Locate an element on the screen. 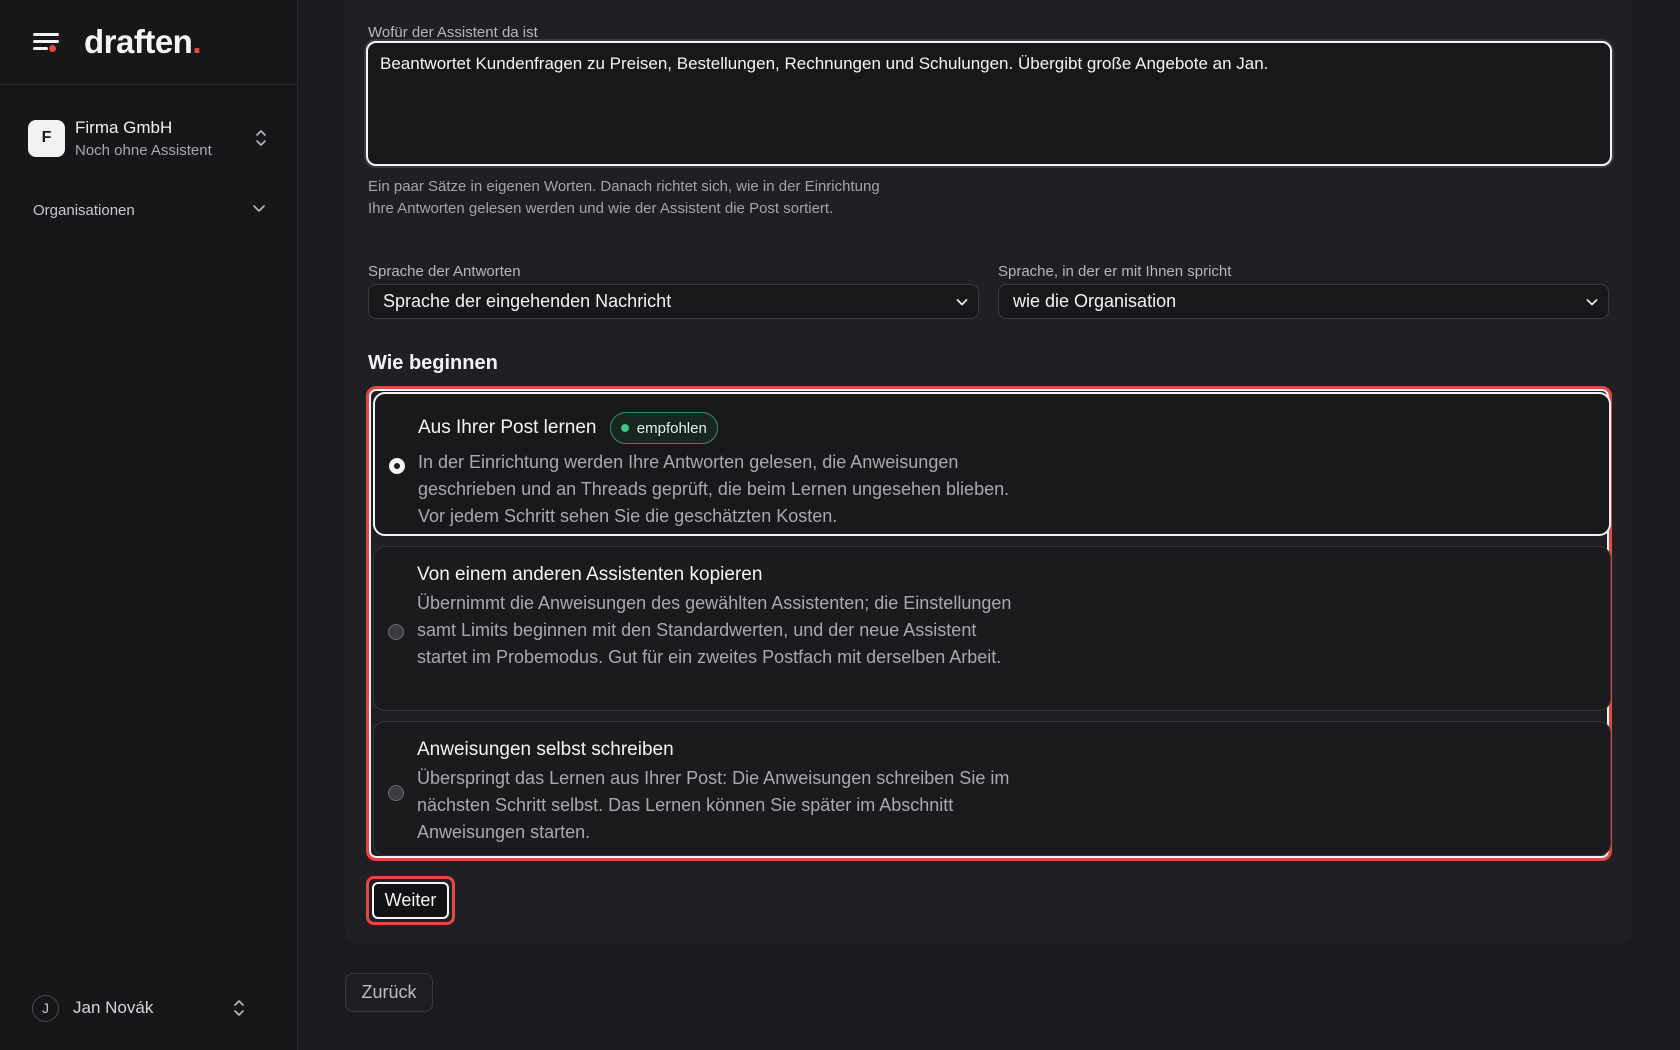 This screenshot has width=1680, height=1050. user-menu: J Jan Novák is located at coordinates (141, 1008).